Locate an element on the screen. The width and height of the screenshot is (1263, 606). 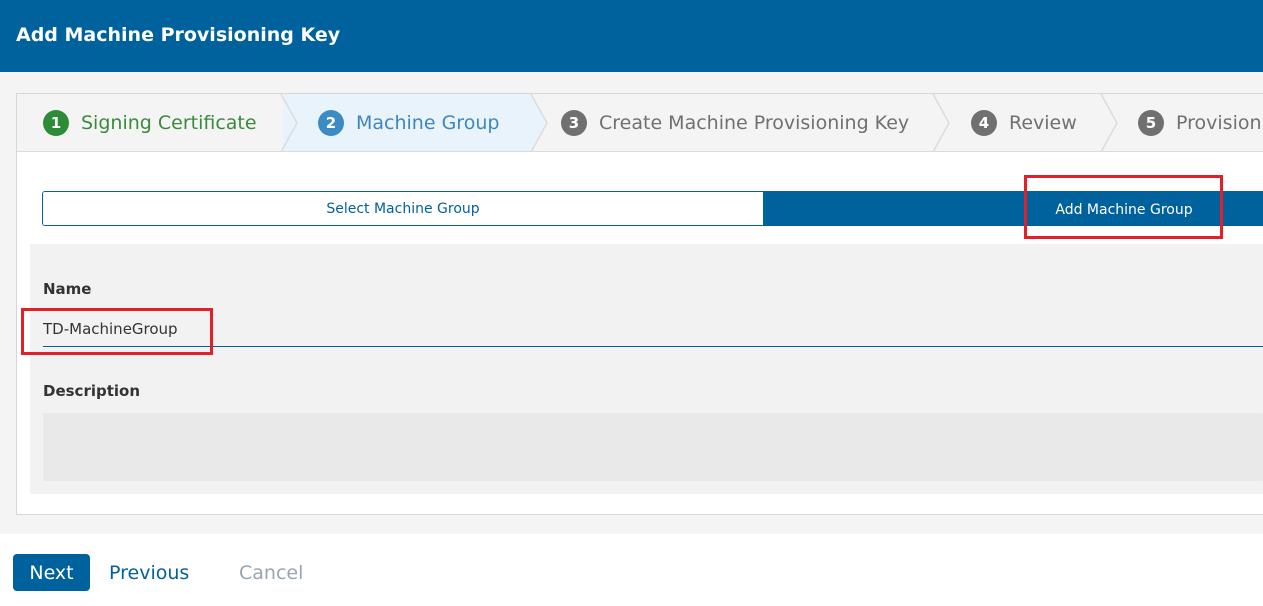
step-label: Machine Group is located at coordinates (428, 123).